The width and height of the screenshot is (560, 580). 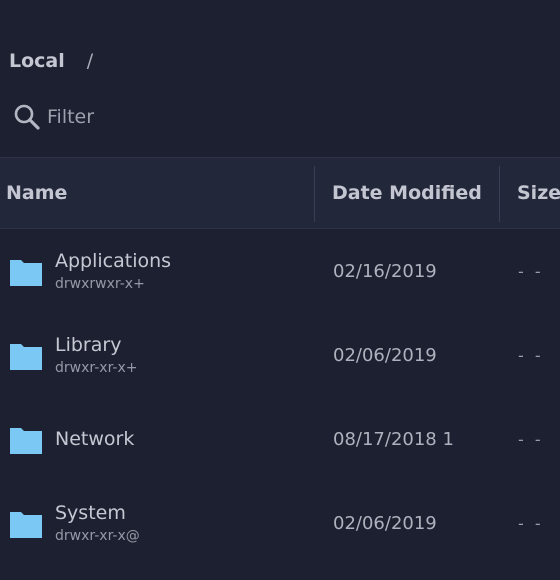 What do you see at coordinates (90, 513) in the screenshot?
I see `file-name: System` at bounding box center [90, 513].